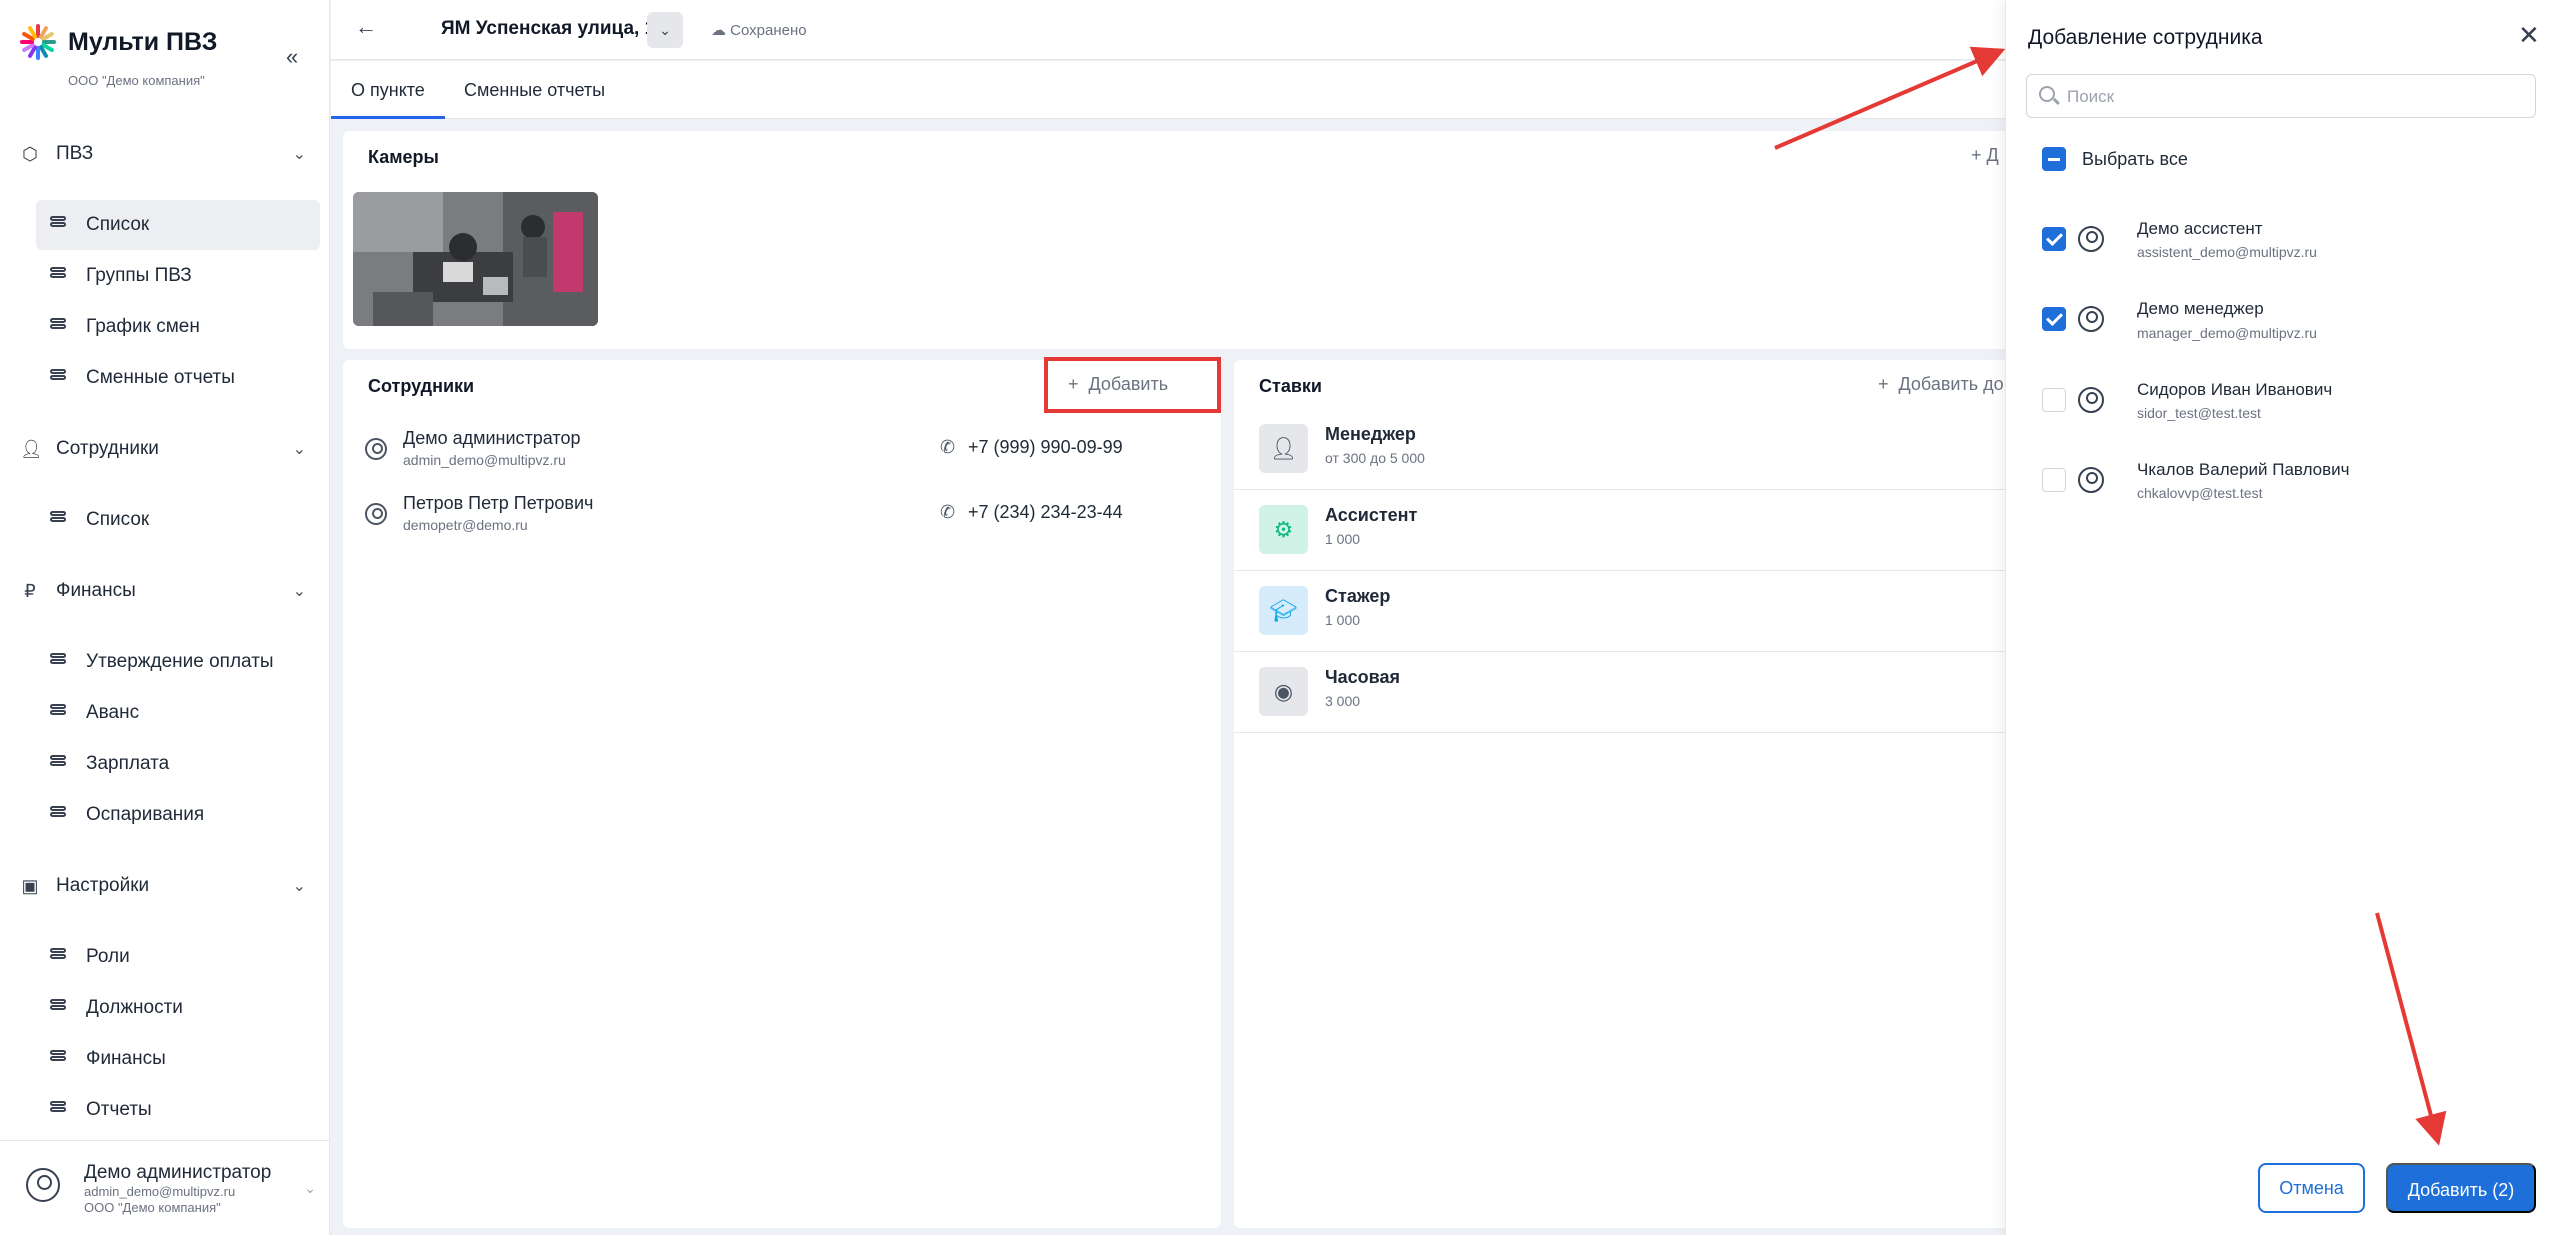 Image resolution: width=2553 pixels, height=1235 pixels. Describe the element at coordinates (103, 885) in the screenshot. I see `sidebar-section-label: Настройки` at that location.